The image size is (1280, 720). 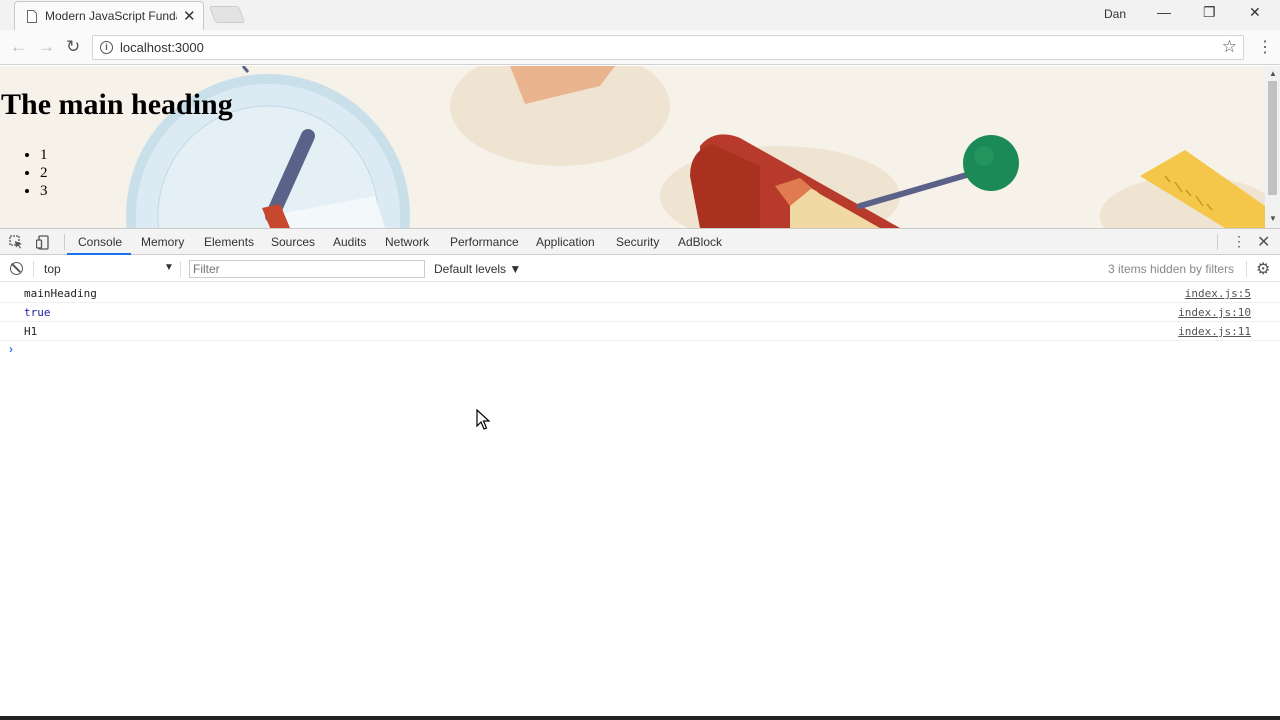 I want to click on context-selector: top, so click(x=52, y=269).